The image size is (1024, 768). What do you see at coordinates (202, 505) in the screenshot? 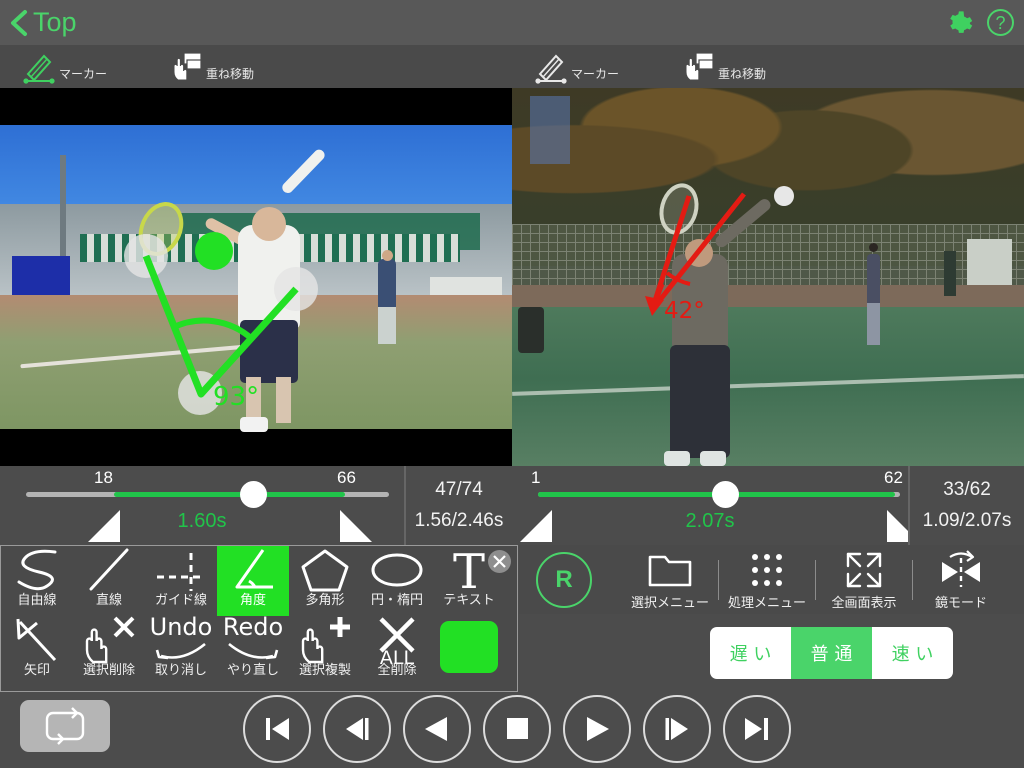
I see `left-seek-area: 18 66 1.60s` at bounding box center [202, 505].